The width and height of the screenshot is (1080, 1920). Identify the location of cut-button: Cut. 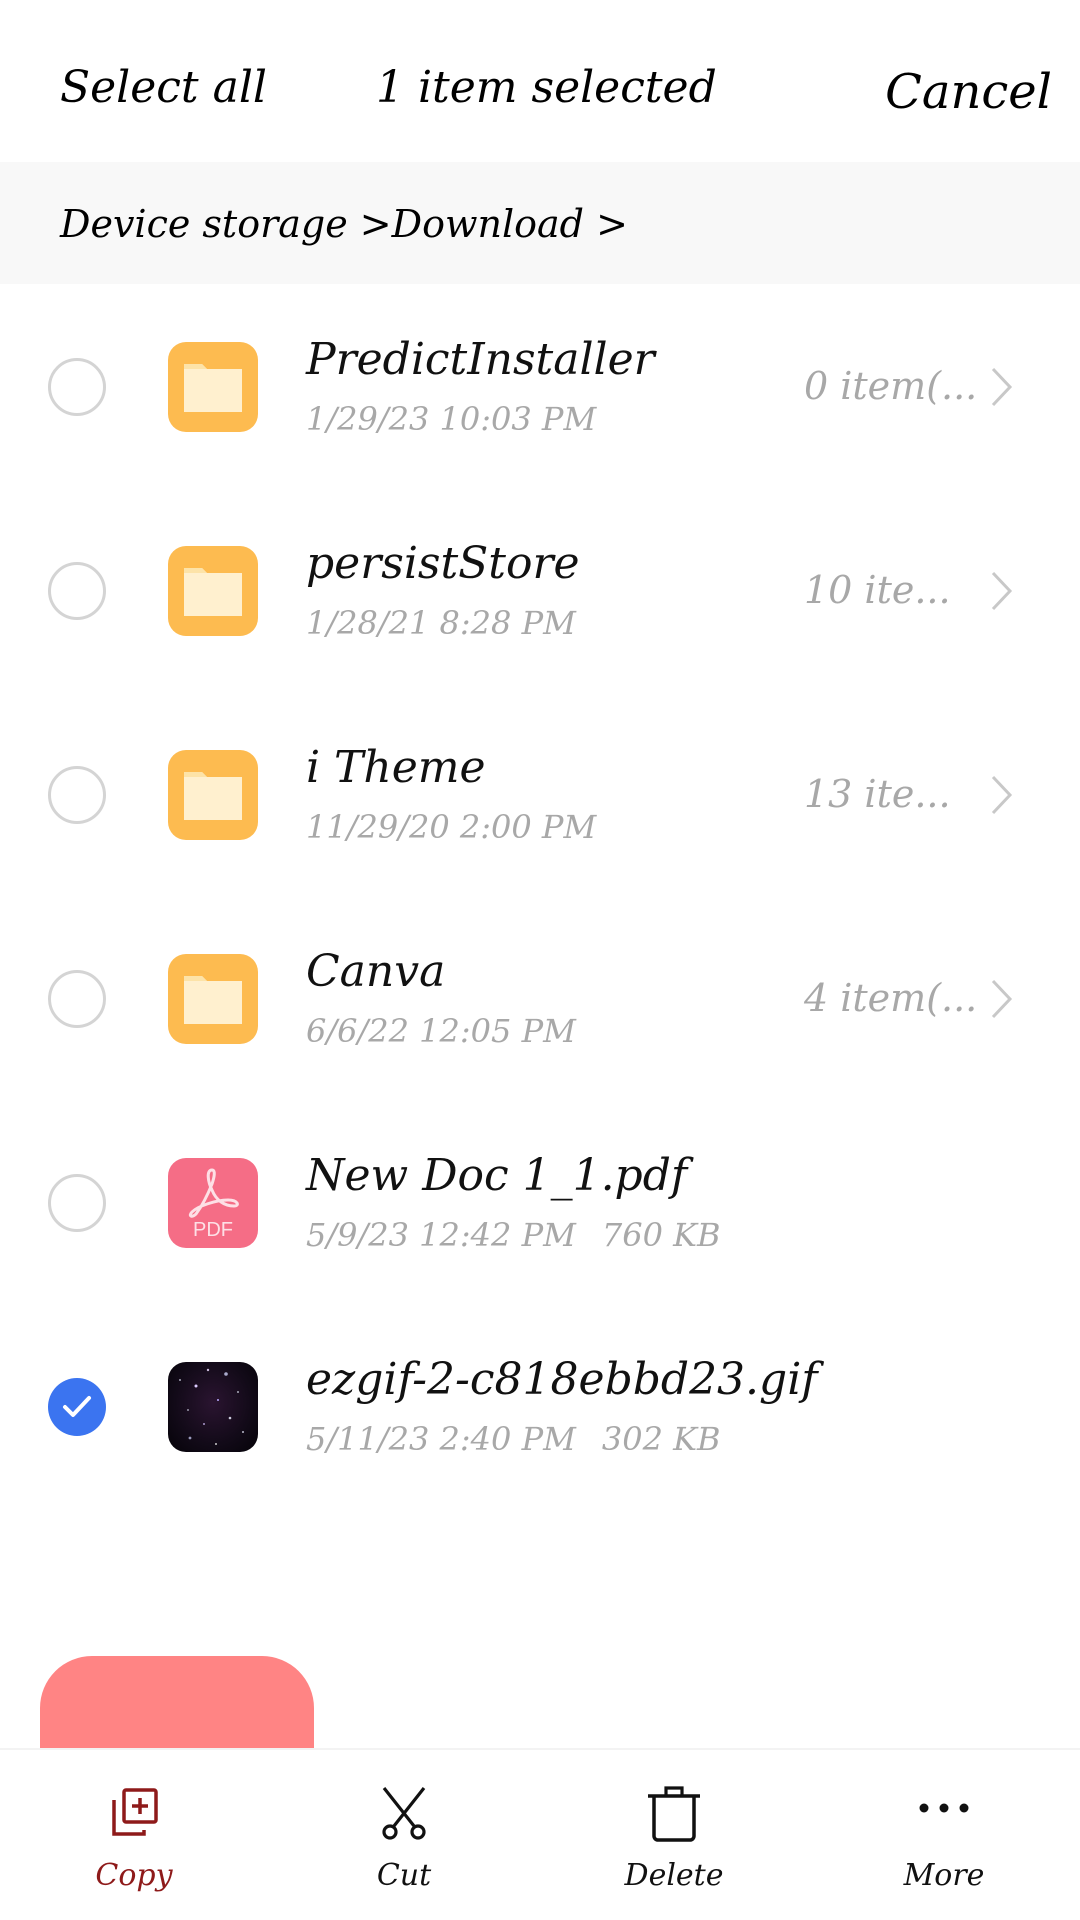
(404, 1835).